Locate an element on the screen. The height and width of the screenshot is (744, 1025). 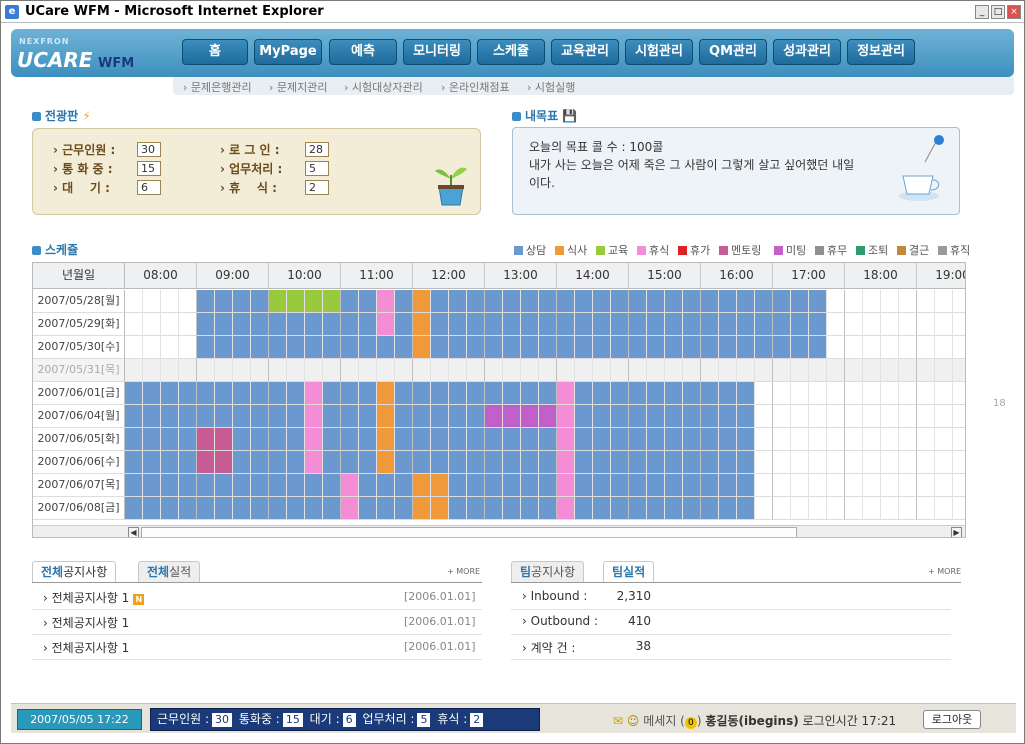
team-more-link: + MORE is located at coordinates (944, 571).